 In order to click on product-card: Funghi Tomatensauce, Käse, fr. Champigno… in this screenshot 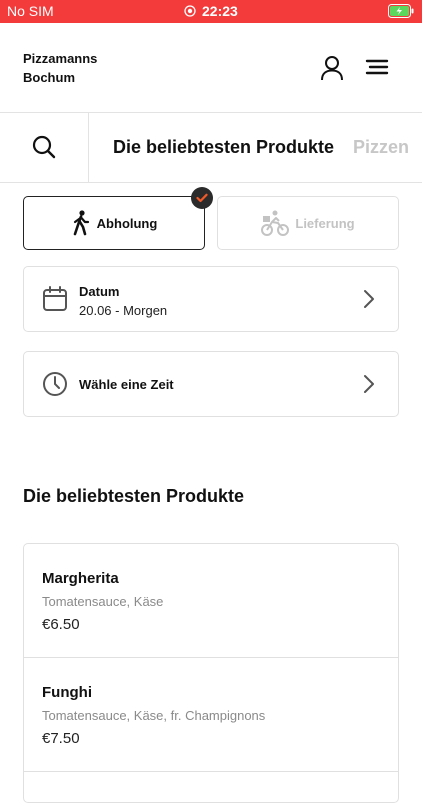, I will do `click(211, 715)`.